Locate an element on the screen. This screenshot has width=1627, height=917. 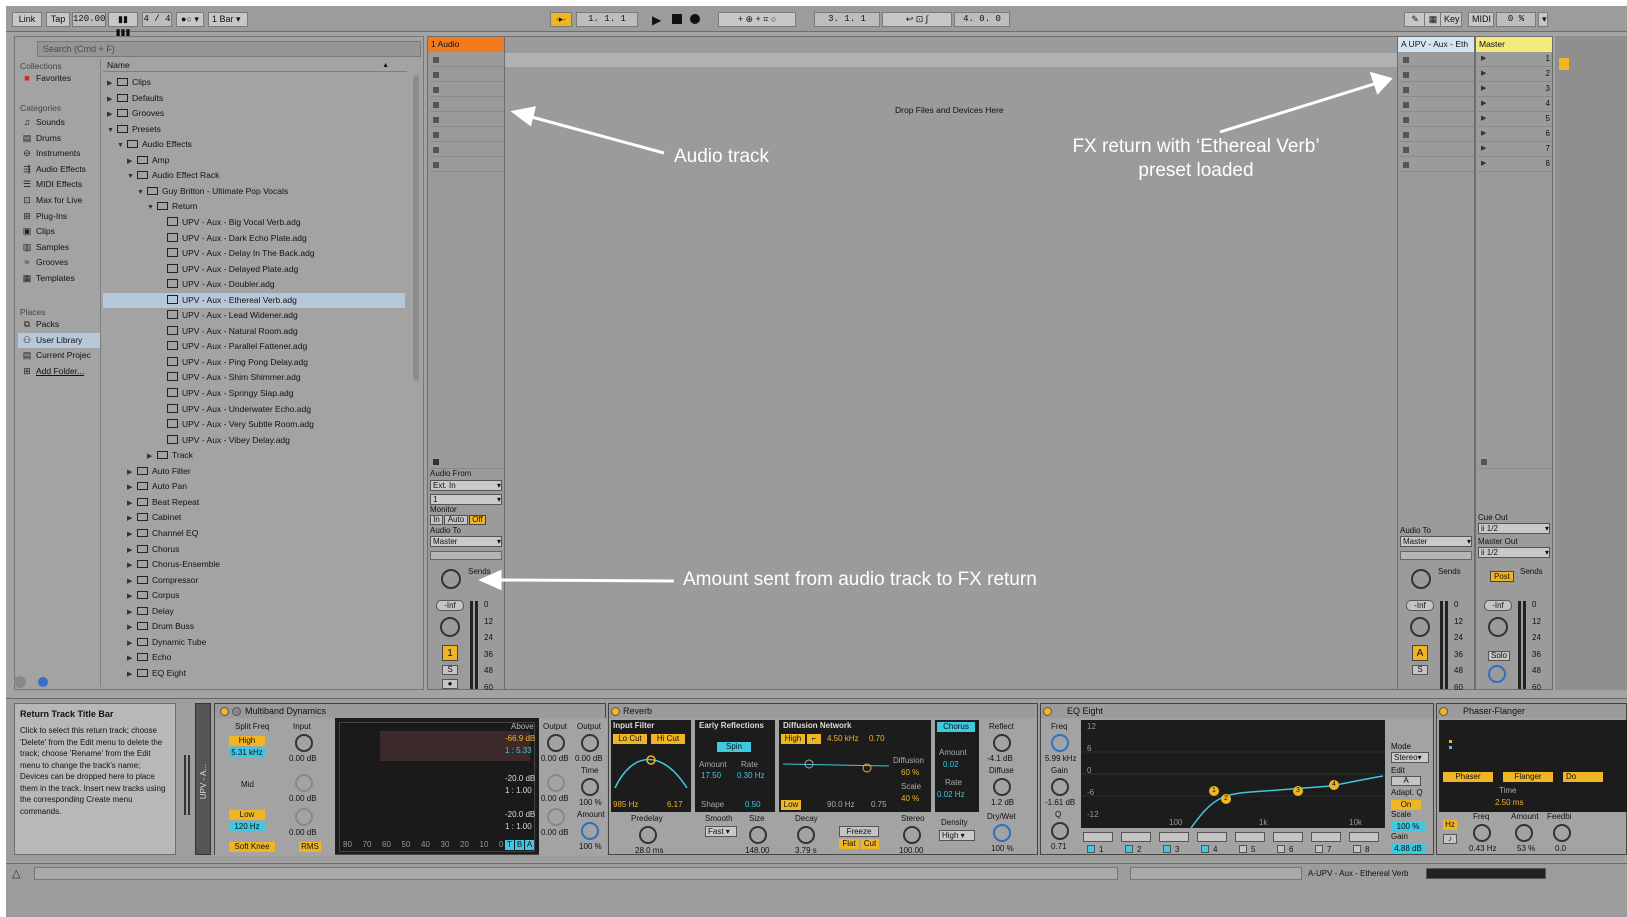
reverb-title: Reverb is located at coordinates (823, 711).